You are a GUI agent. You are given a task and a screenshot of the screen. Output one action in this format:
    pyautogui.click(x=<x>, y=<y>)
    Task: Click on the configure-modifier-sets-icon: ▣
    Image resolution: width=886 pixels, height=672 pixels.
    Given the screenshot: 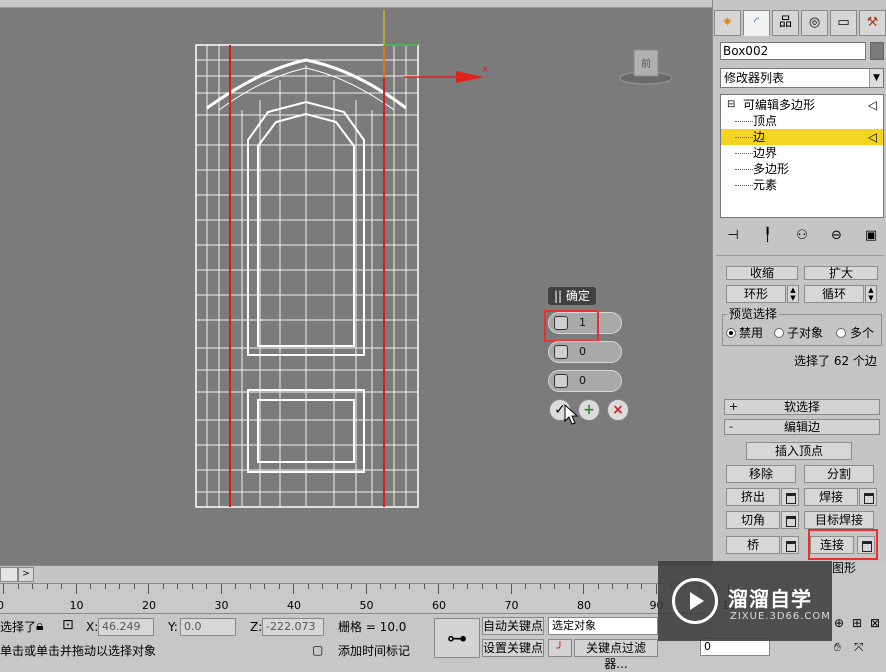 What is the action you would take?
    pyautogui.click(x=871, y=236)
    